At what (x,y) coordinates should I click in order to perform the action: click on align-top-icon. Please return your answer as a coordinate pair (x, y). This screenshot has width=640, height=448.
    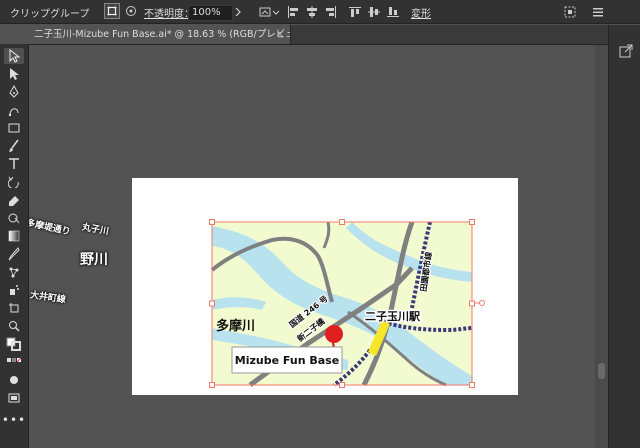
    Looking at the image, I should click on (355, 12).